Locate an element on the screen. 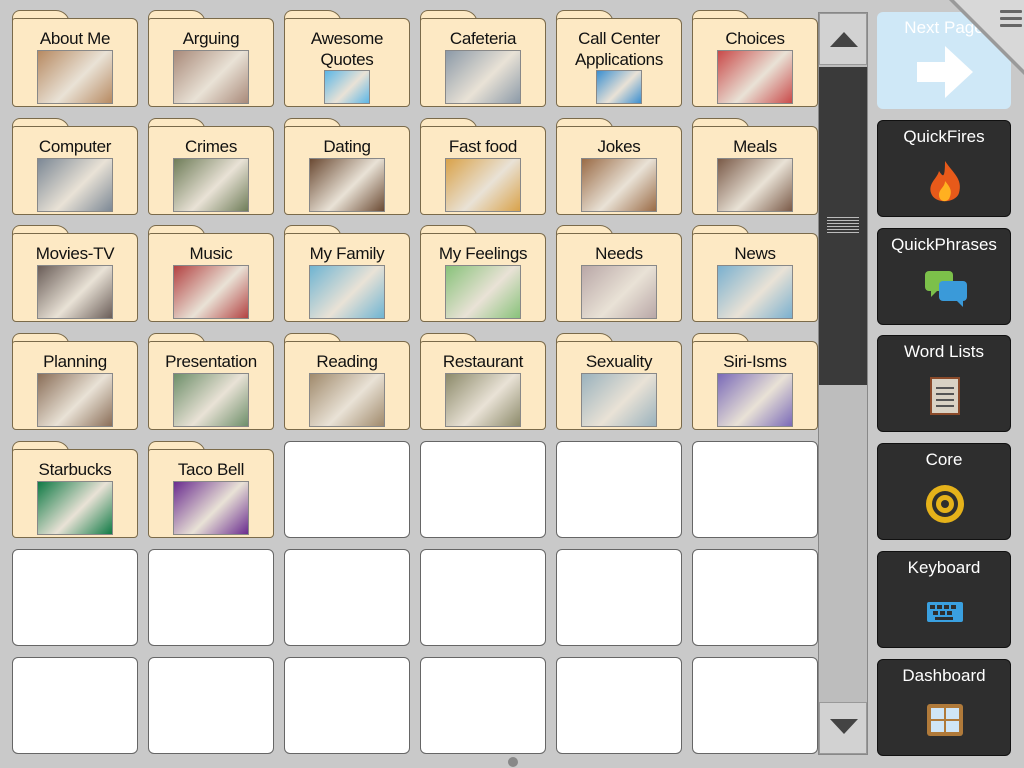 The width and height of the screenshot is (1024, 768). folder-label: Dating is located at coordinates (347, 146).